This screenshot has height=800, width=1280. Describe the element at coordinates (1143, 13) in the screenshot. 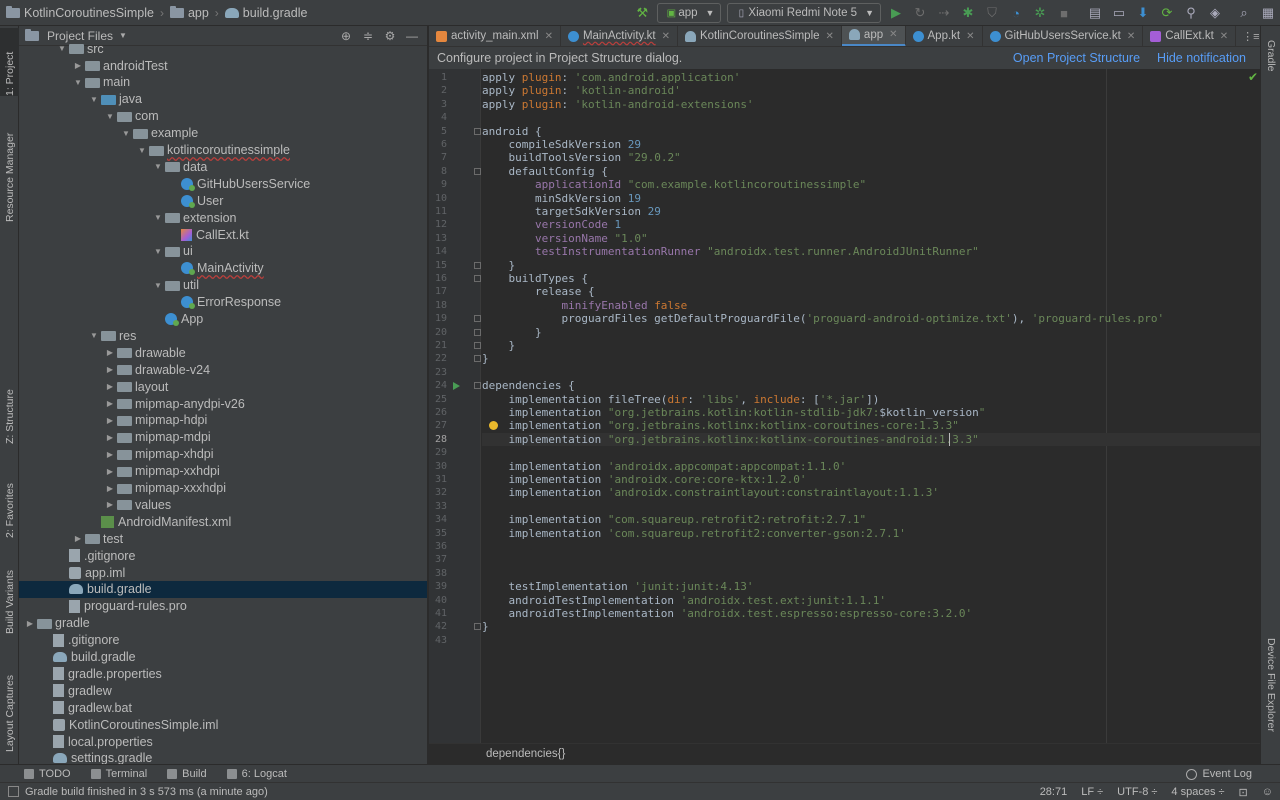

I see `sdk-manager-icon: ⬇` at that location.